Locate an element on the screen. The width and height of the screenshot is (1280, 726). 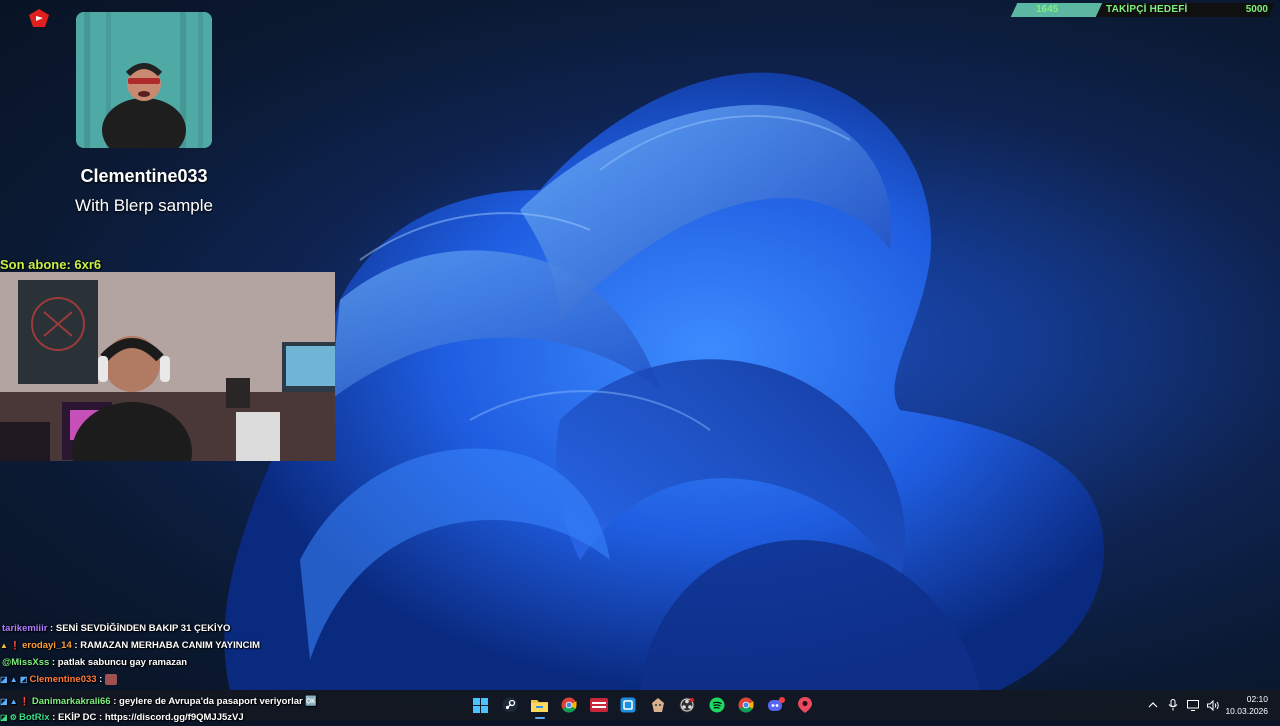
file-explorer-icon is located at coordinates (540, 705).